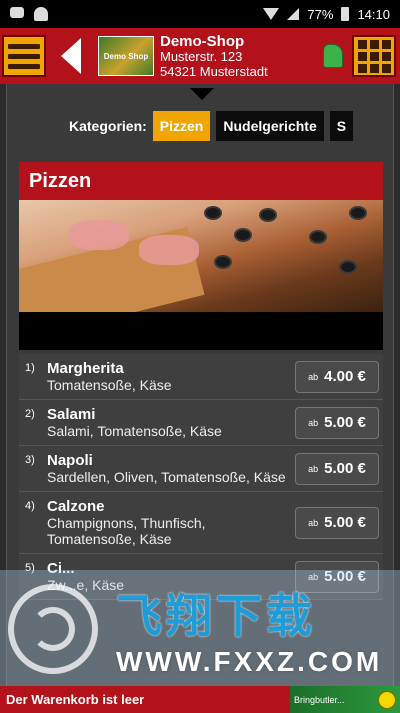  Describe the element at coordinates (30, 368) in the screenshot. I see `item-number: 1)` at that location.